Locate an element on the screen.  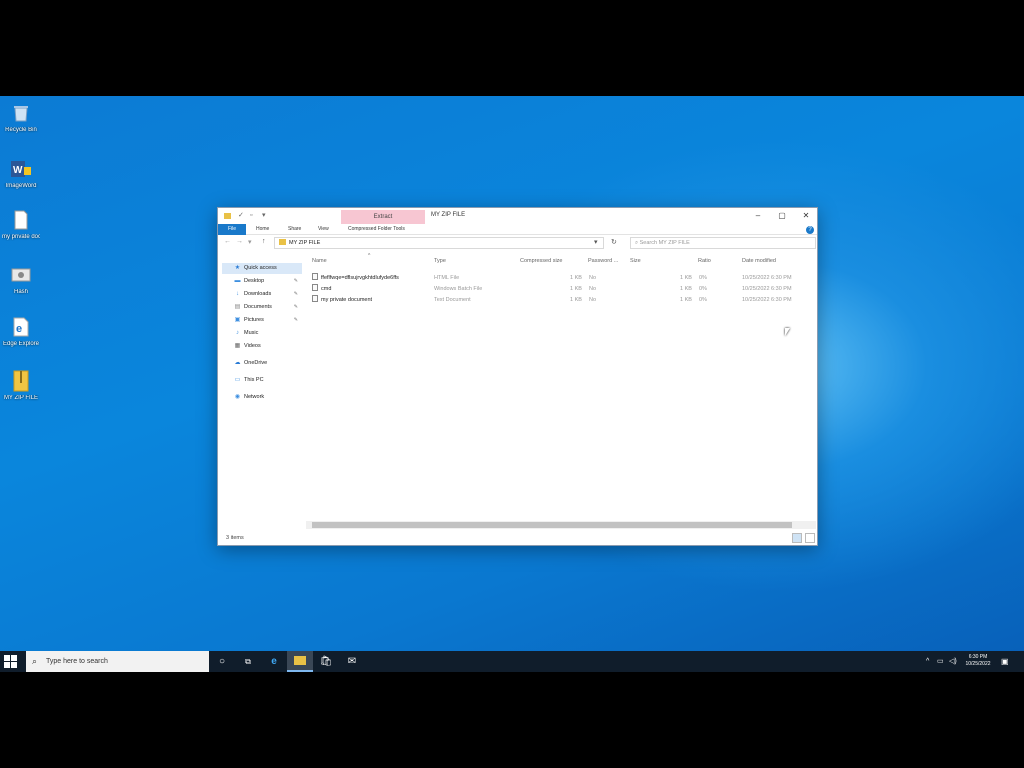
search-input: ⌕ Search MY ZIP FILE is located at coordinates (723, 243).